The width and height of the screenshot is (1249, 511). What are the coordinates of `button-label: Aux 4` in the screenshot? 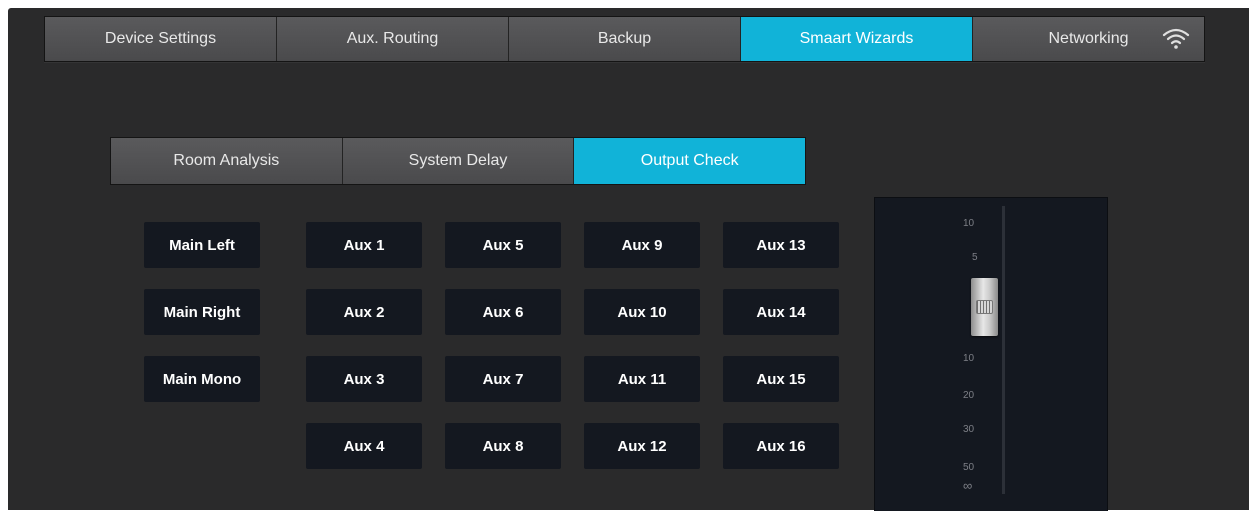 It's located at (364, 446).